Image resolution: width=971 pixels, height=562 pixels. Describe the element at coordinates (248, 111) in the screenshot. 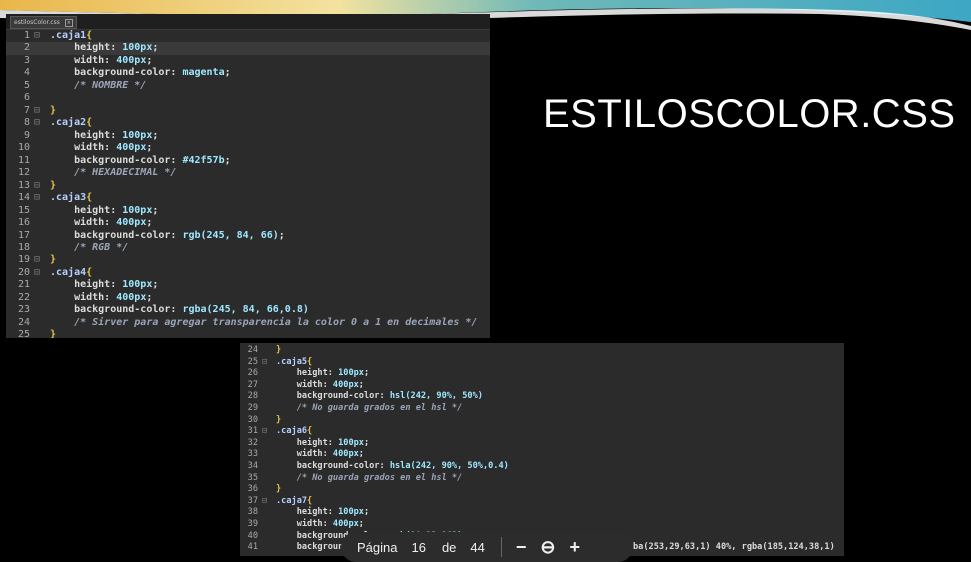

I see `code-line: 7 ⊟}` at that location.